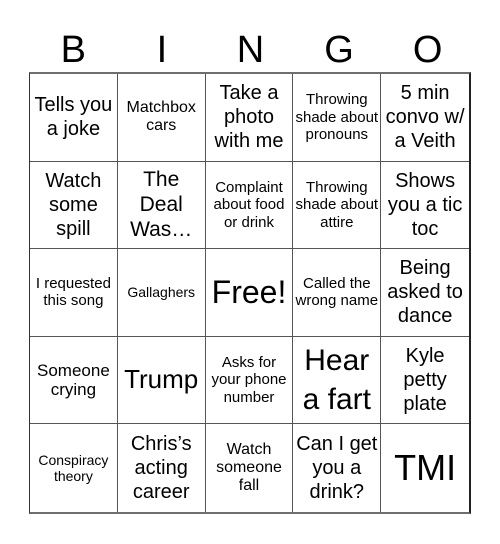 This screenshot has width=500, height=544. Describe the element at coordinates (74, 468) in the screenshot. I see `bingo-cell: Conspiracy theory` at that location.